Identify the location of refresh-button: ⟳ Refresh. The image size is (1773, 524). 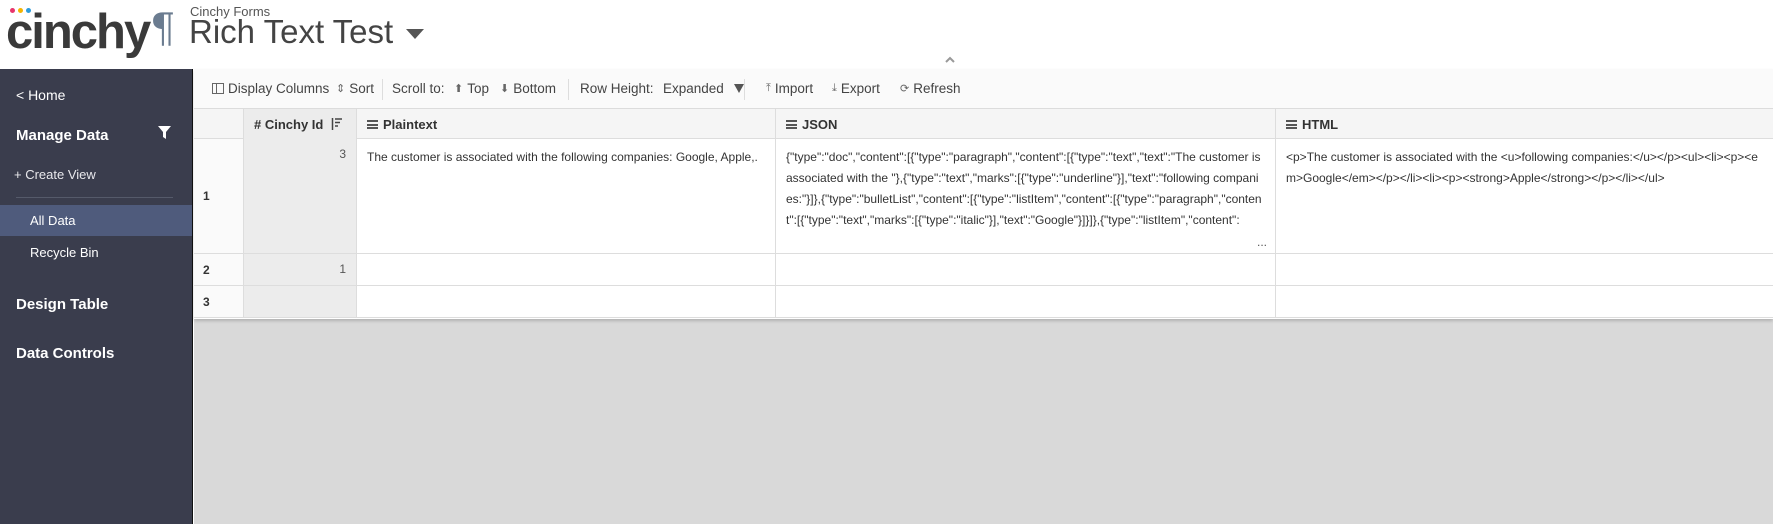
(930, 88).